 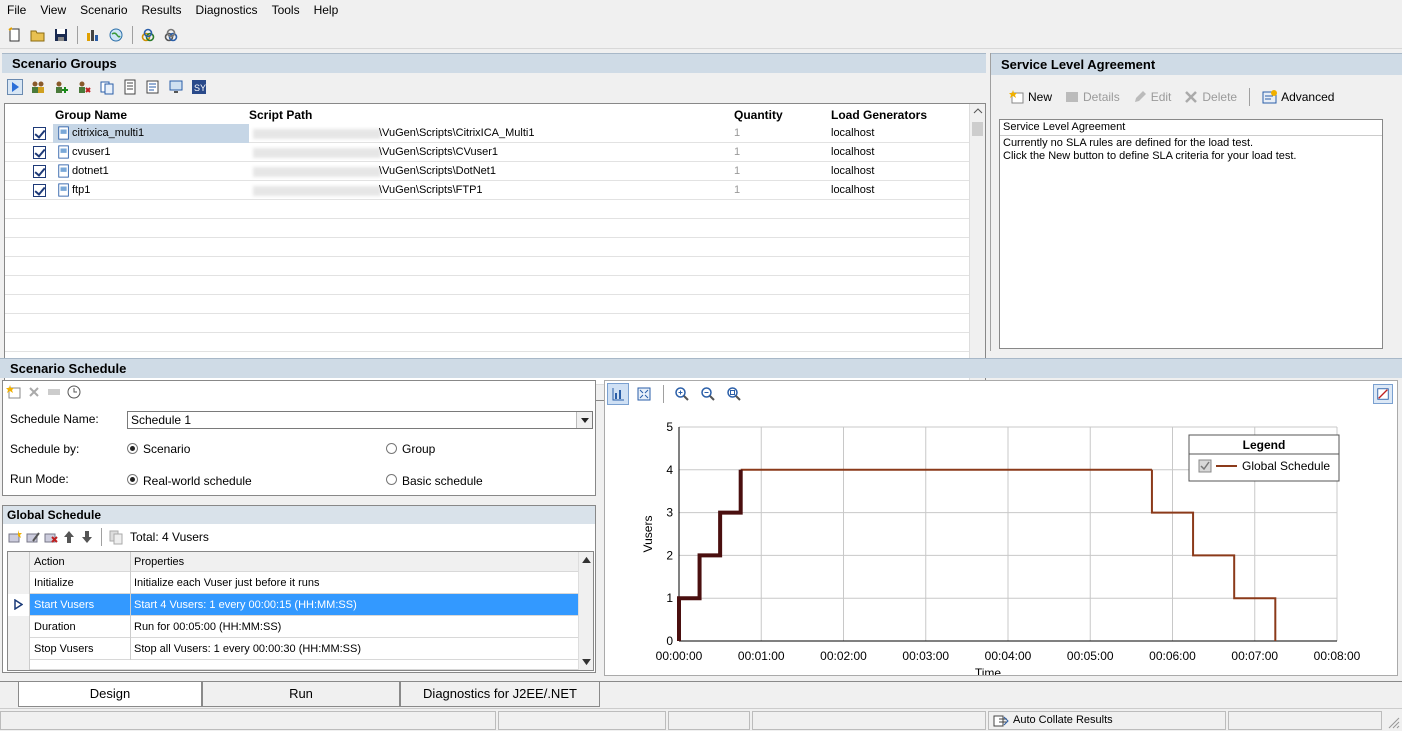 I want to click on properties-cell: Run for 00:05:00 (HH:MM:SS), so click(x=208, y=627).